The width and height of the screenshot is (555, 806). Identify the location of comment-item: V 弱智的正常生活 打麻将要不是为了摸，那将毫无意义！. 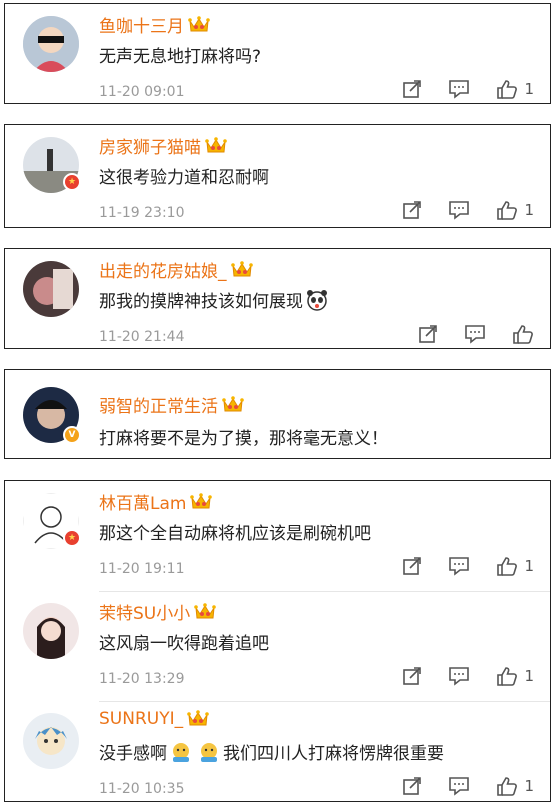
(277, 415).